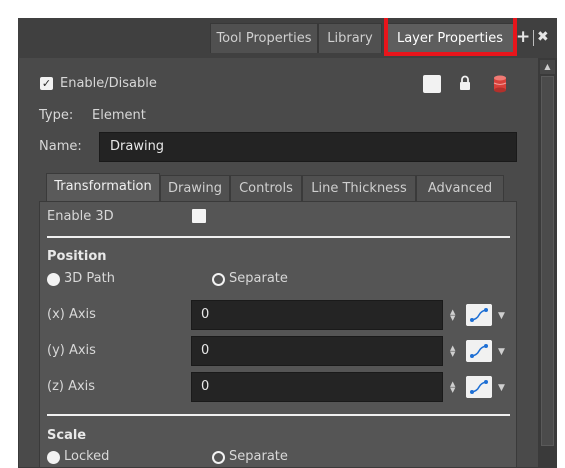  Describe the element at coordinates (266, 188) in the screenshot. I see `tab-controls: Controls` at that location.